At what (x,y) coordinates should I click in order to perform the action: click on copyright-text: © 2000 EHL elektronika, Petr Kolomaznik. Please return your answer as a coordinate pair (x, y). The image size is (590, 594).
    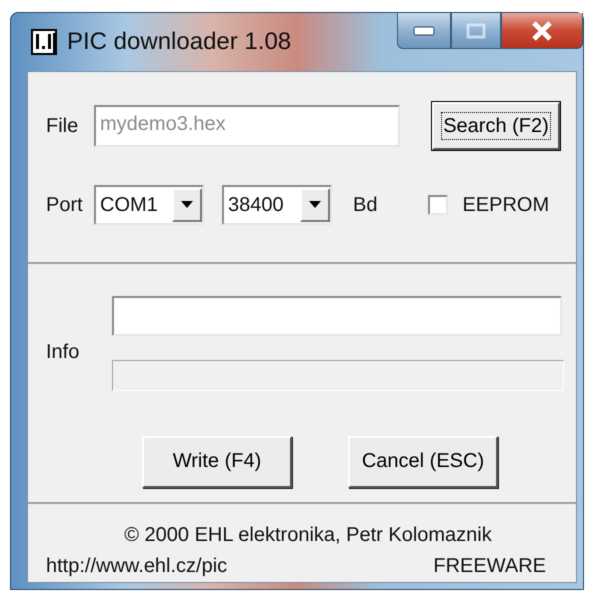
    Looking at the image, I should click on (308, 535).